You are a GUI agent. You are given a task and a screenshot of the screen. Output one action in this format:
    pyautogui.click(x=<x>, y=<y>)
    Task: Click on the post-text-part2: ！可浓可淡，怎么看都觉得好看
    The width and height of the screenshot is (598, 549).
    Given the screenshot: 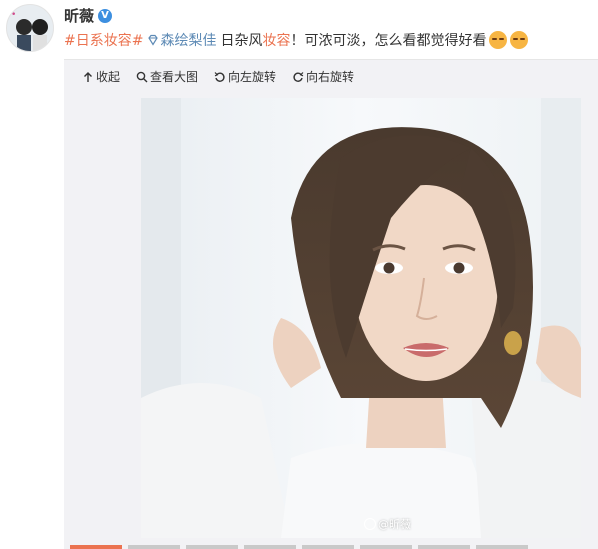 What is the action you would take?
    pyautogui.click(x=388, y=41)
    